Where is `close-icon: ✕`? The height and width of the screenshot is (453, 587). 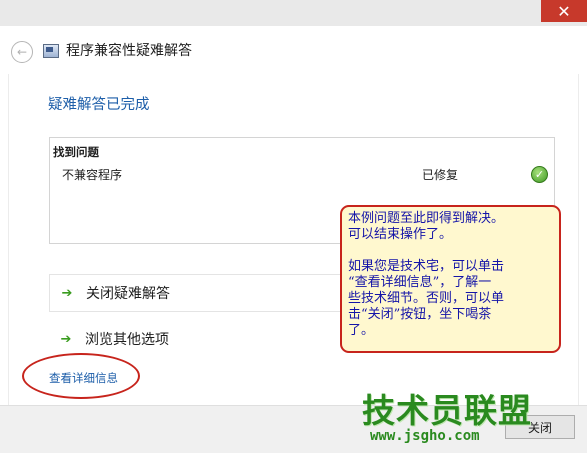
close-icon: ✕ is located at coordinates (564, 11).